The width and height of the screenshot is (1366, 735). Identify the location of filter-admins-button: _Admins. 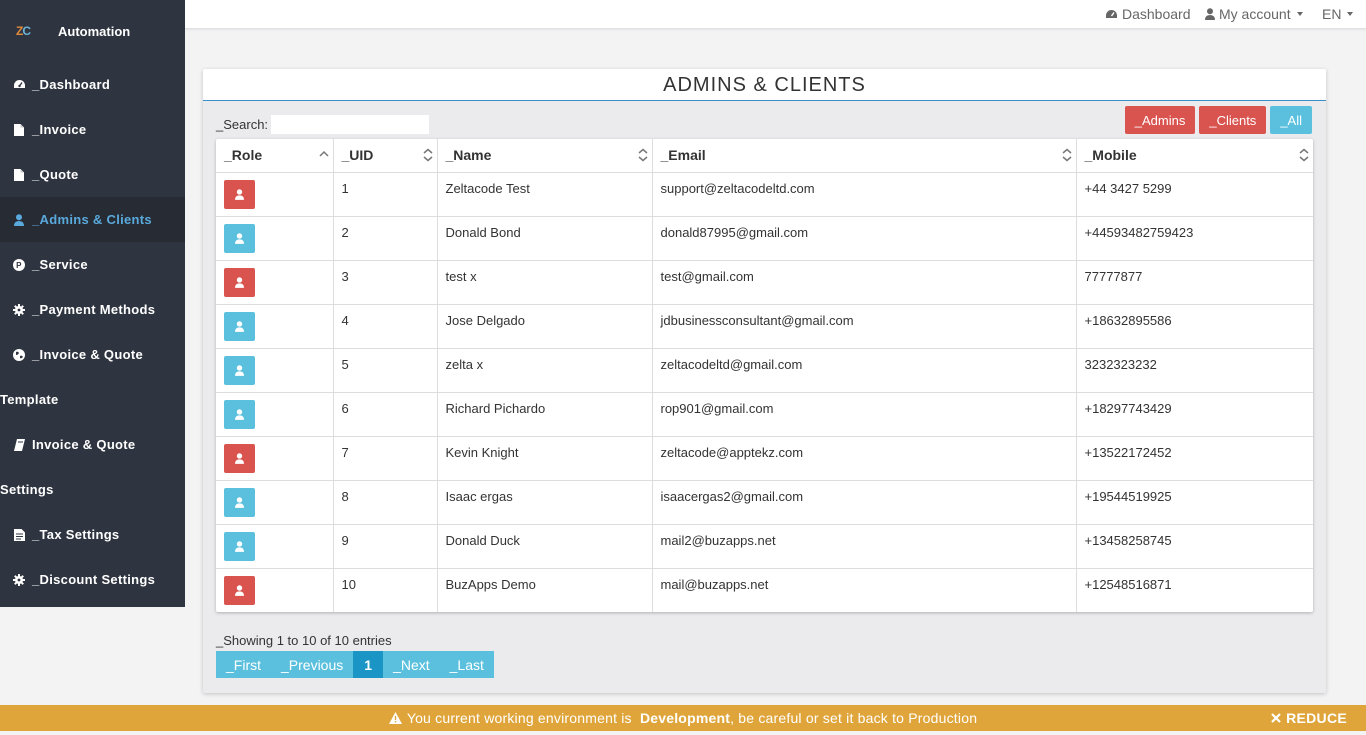
(1160, 120).